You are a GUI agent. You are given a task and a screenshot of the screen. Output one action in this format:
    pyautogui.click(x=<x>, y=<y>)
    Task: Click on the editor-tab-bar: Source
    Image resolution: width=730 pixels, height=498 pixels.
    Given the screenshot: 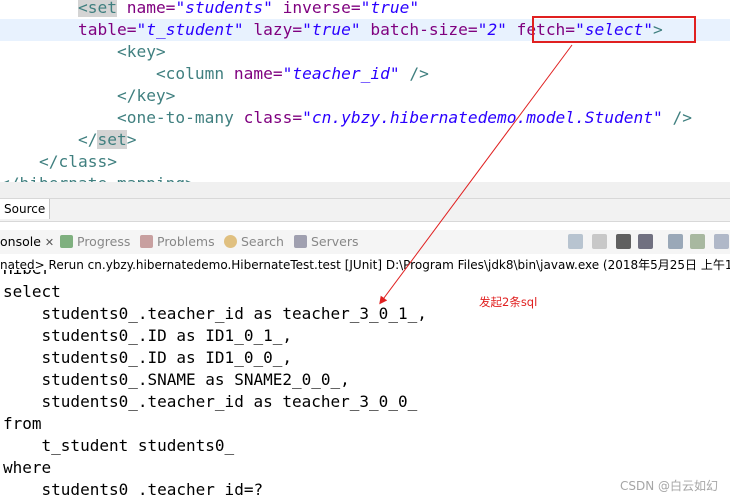 What is the action you would take?
    pyautogui.click(x=365, y=210)
    